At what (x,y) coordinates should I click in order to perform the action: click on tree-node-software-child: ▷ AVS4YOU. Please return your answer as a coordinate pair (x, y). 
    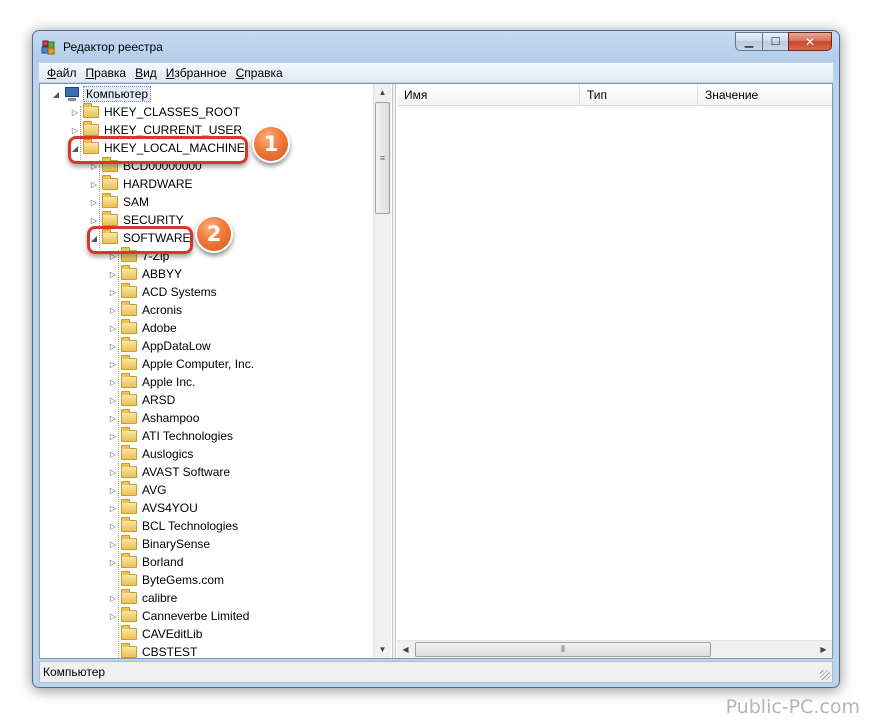
    Looking at the image, I should click on (153, 508).